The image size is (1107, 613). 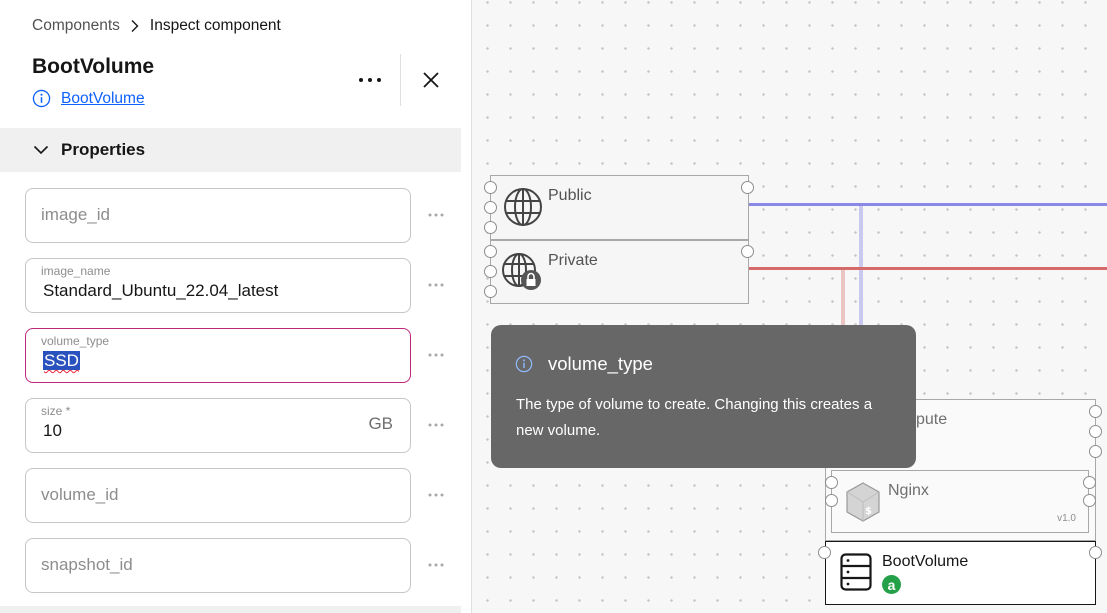 What do you see at coordinates (61, 360) in the screenshot?
I see `volume-type-value: SSD` at bounding box center [61, 360].